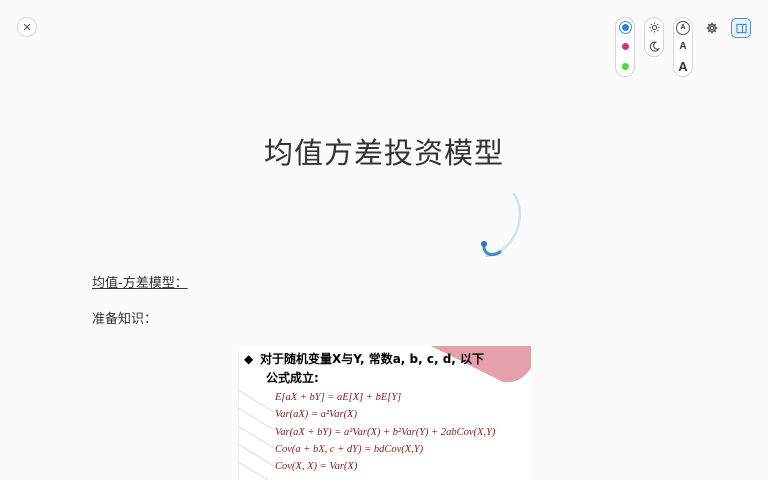 This screenshot has height=480, width=768. Describe the element at coordinates (372, 359) in the screenshot. I see `slide-intro-line1: 对于随机变量X与Y, 常数a, b, c, d, 以下` at that location.